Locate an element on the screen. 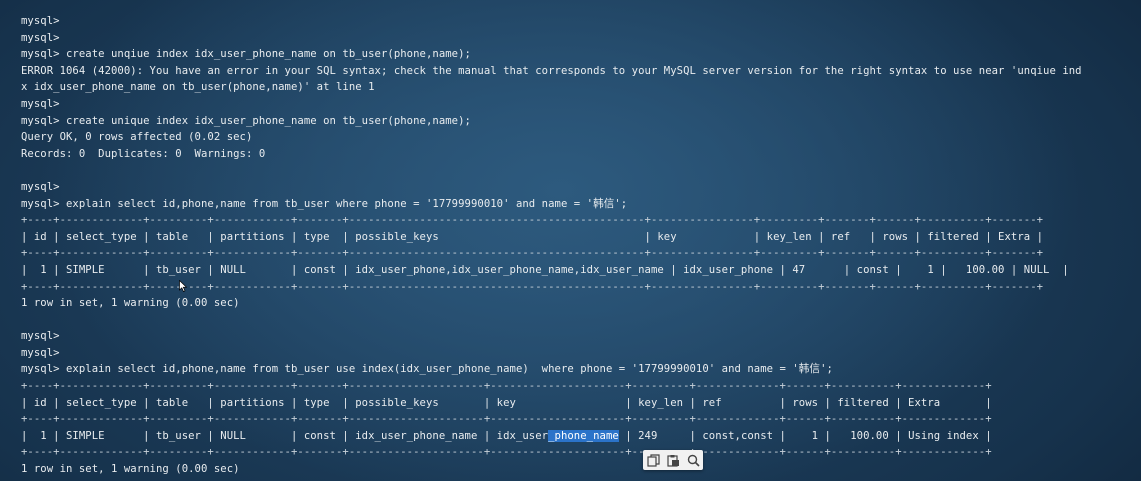 The height and width of the screenshot is (481, 1141). mouse-pointer-icon is located at coordinates (183, 285).